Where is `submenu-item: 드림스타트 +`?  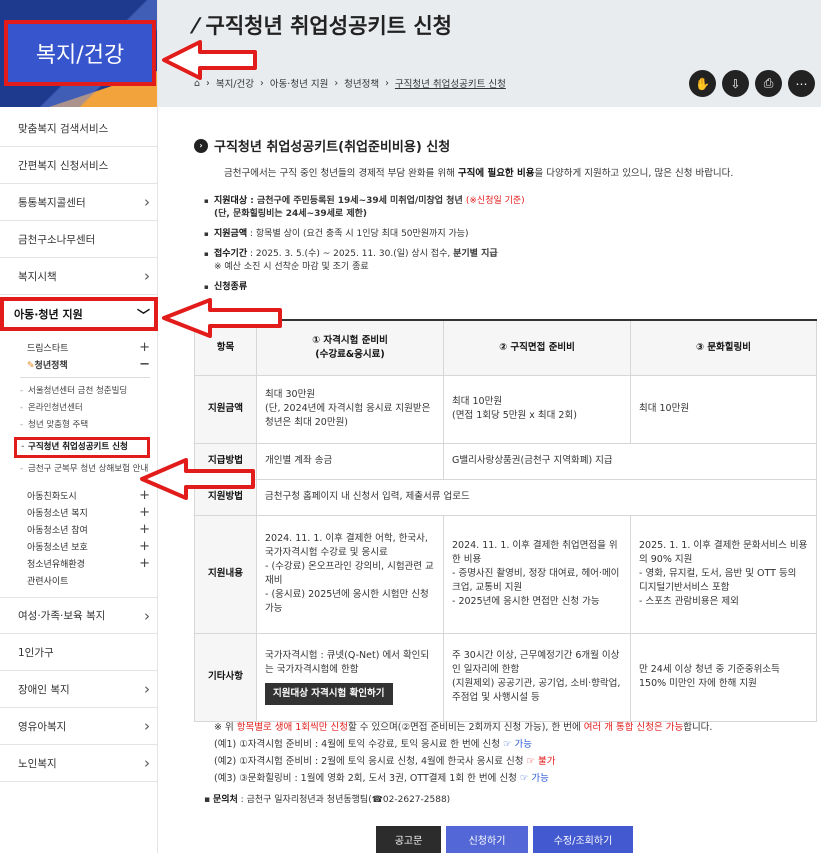
submenu-item: 드림스타트 + is located at coordinates (92, 347).